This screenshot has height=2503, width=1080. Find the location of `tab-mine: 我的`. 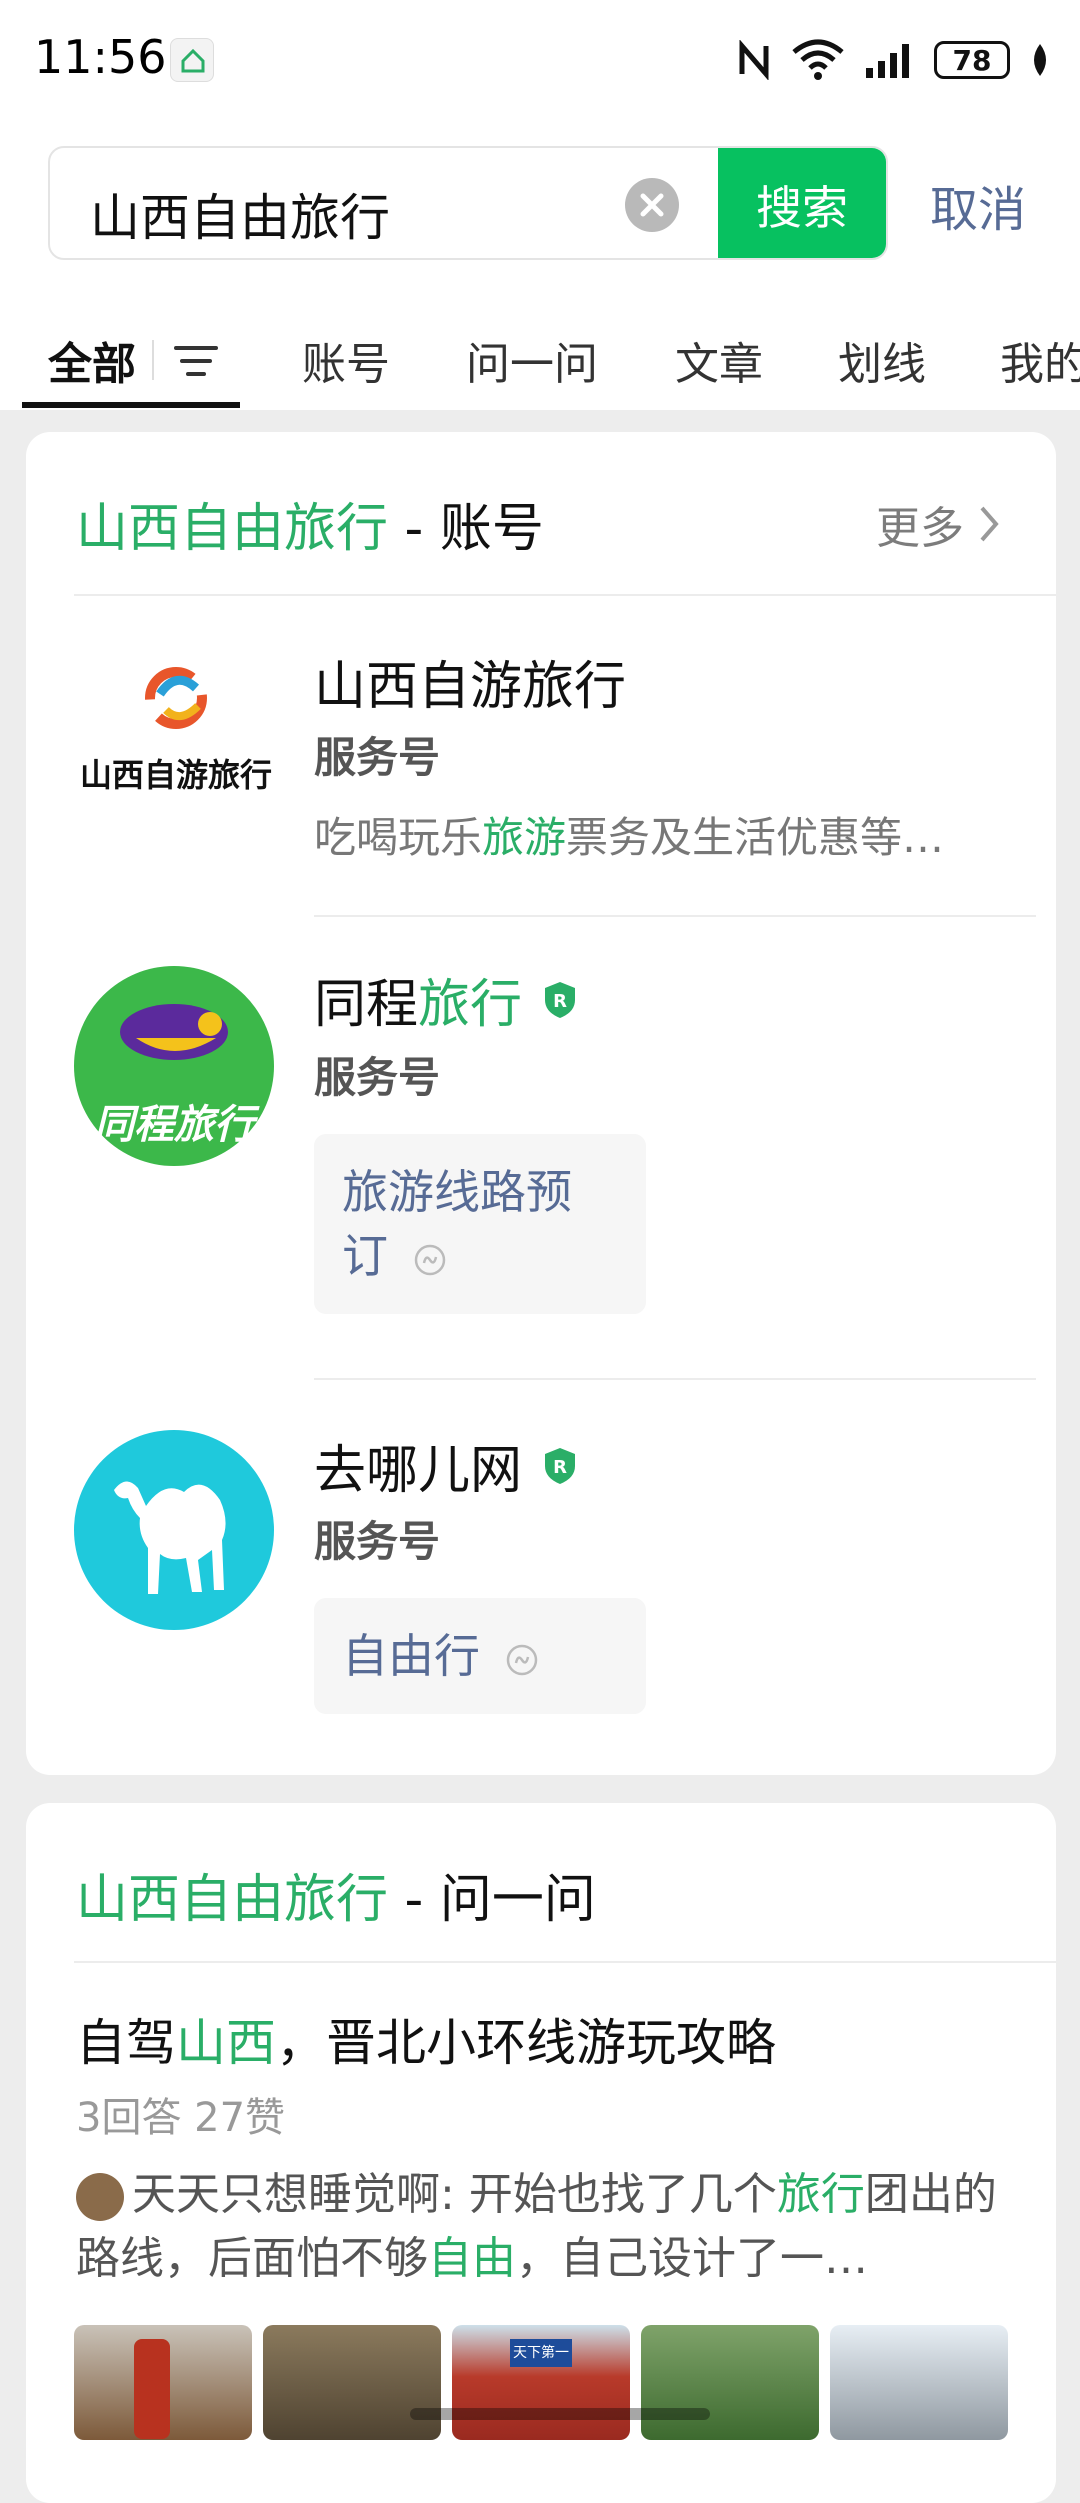

tab-mine: 我的 is located at coordinates (1040, 360).